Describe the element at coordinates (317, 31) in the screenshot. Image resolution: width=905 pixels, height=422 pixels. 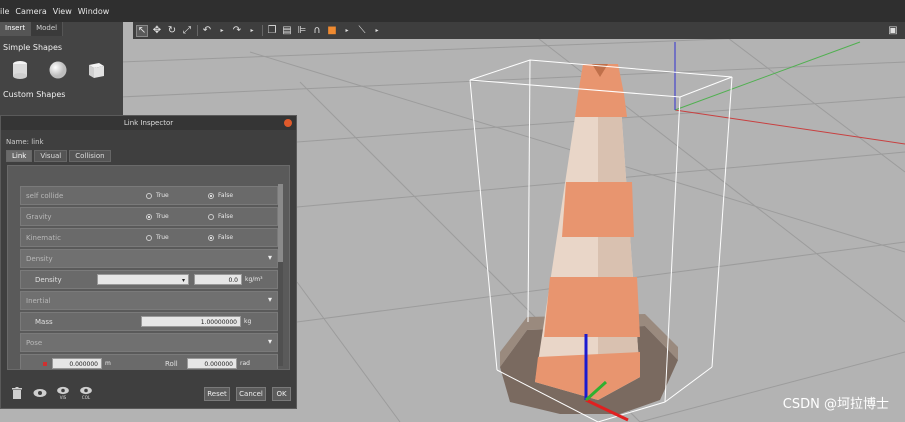
I see `snap-icon: ∩` at that location.